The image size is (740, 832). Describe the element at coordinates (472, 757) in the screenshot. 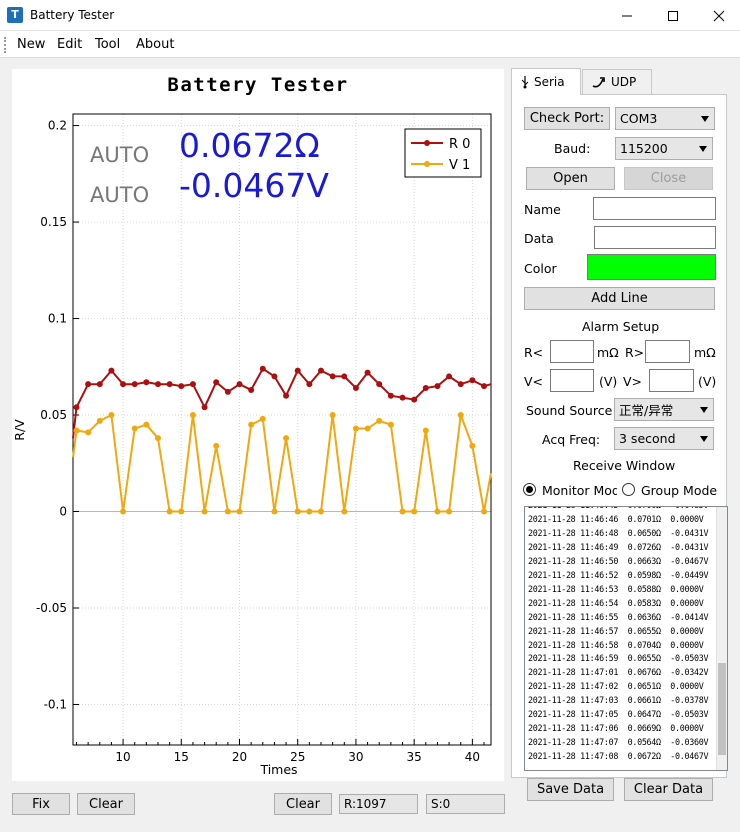

I see `x-tick-label: 40` at that location.